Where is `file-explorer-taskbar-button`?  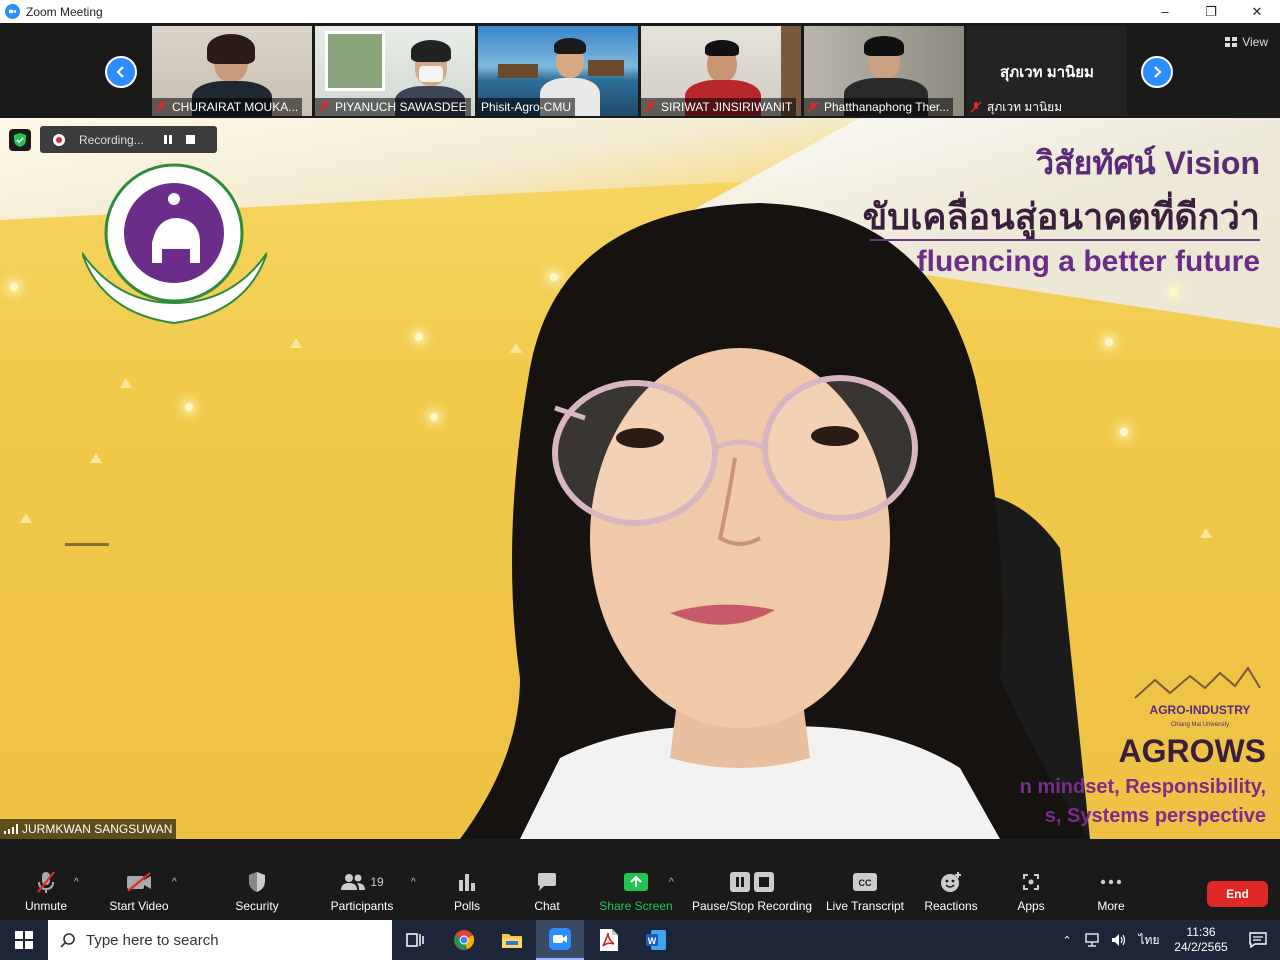
file-explorer-taskbar-button is located at coordinates (512, 940).